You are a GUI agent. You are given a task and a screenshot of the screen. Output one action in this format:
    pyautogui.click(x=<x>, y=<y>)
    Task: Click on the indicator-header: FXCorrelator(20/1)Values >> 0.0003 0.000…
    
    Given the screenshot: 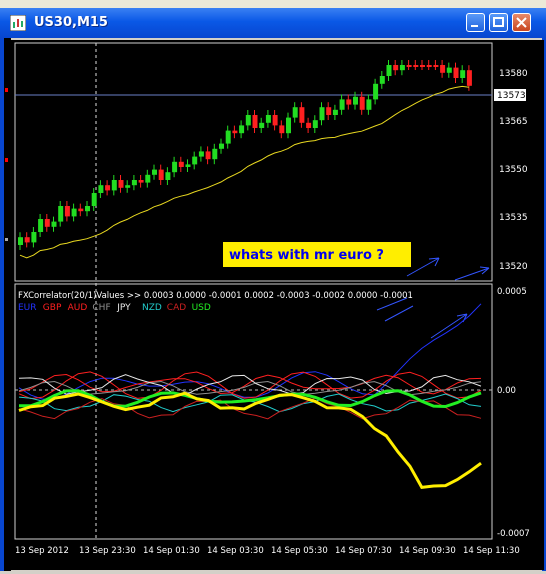 What is the action you would take?
    pyautogui.click(x=215, y=296)
    